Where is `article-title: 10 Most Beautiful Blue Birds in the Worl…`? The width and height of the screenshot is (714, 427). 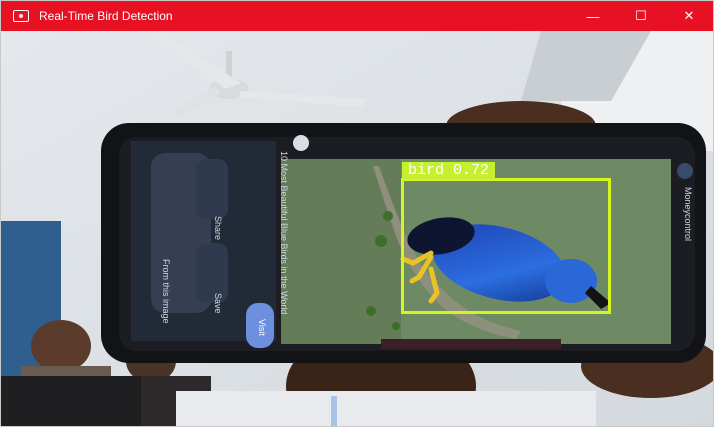
article-title: 10 Most Beautiful Blue Birds in the Worl… is located at coordinates (284, 233).